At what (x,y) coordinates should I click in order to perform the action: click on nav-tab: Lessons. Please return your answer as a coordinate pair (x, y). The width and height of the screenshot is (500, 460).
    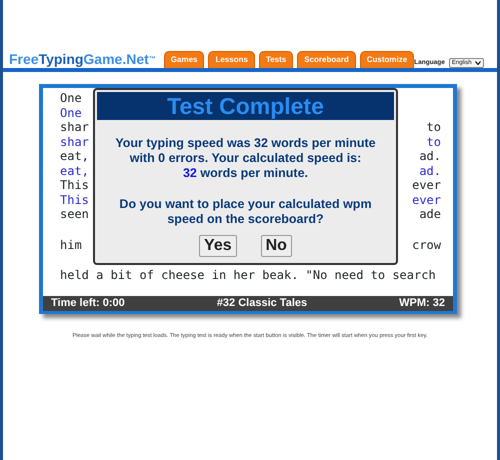
    Looking at the image, I should click on (231, 59).